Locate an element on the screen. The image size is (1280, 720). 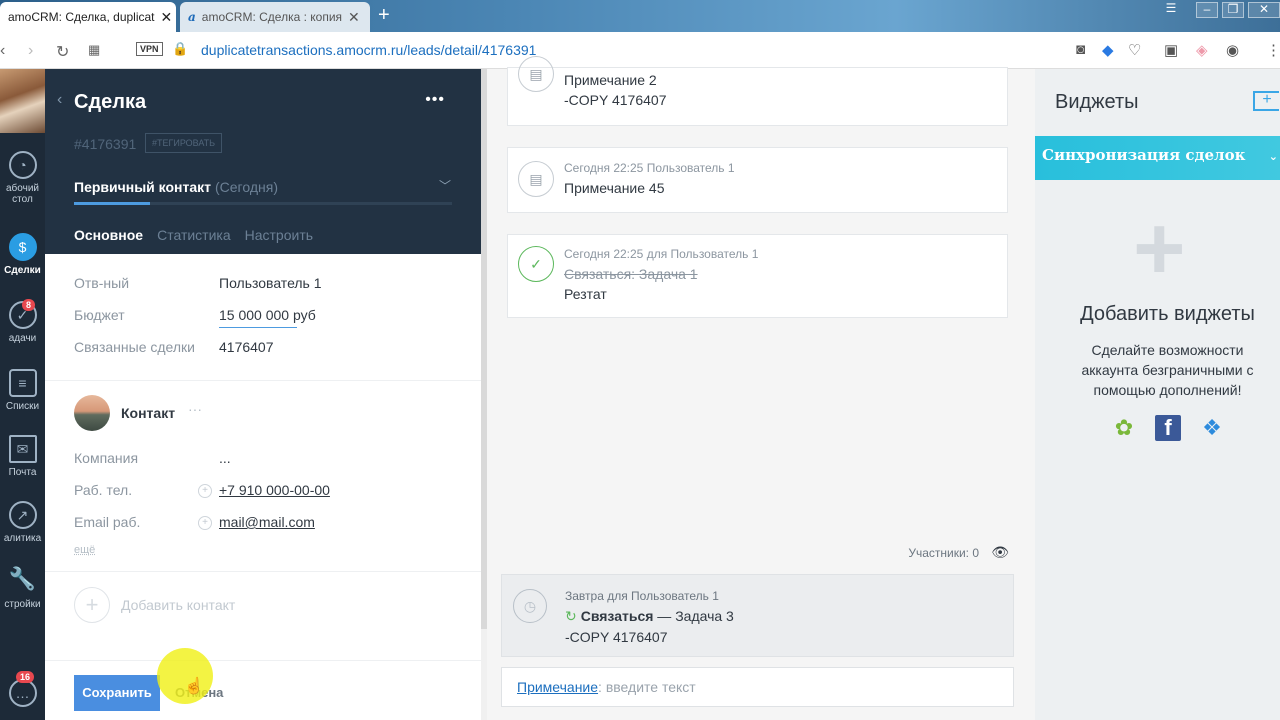
facebook-icon: f is located at coordinates (1168, 428).